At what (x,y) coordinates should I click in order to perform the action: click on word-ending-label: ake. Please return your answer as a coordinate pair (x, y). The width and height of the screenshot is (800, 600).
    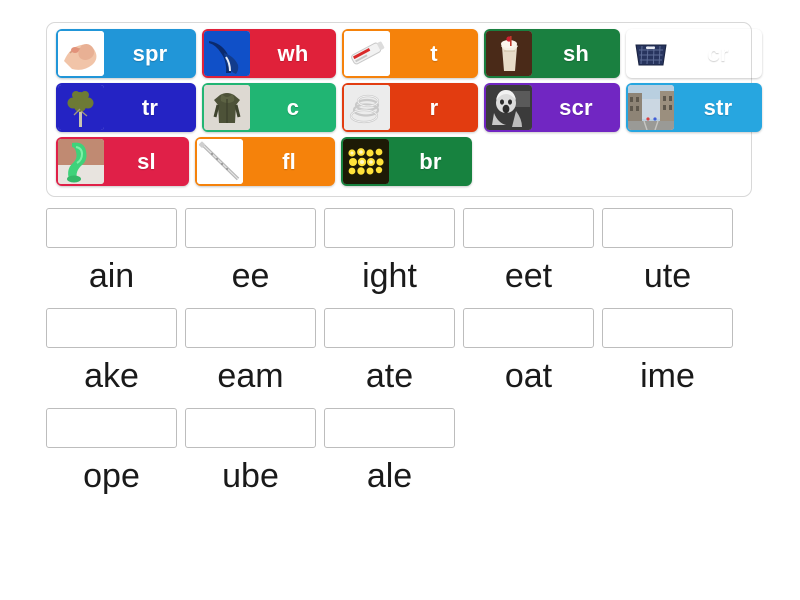
    Looking at the image, I should click on (111, 376).